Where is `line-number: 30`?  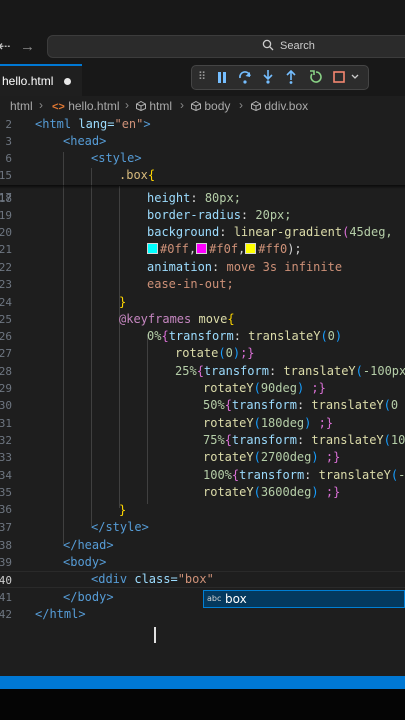
line-number: 30 is located at coordinates (6, 405).